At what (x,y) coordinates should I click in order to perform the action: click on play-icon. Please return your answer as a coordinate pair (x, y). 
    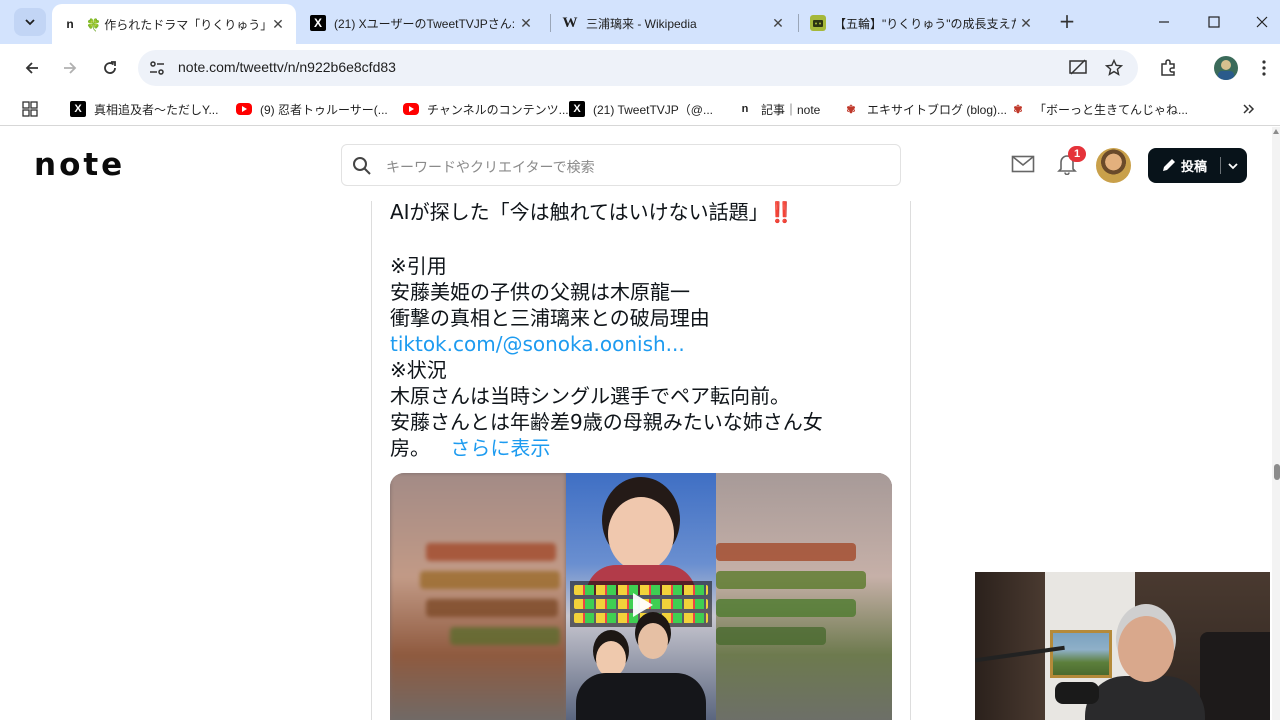
    Looking at the image, I should click on (641, 605).